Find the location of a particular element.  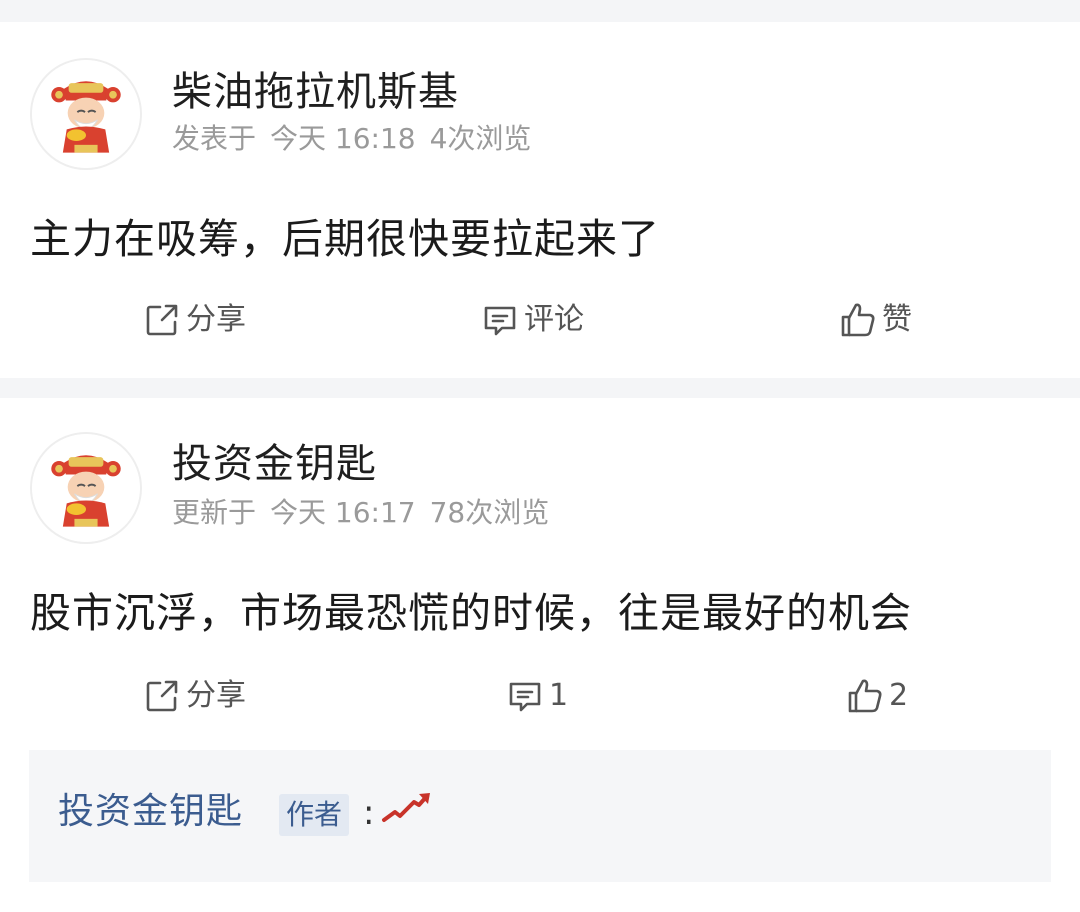

meta-action: 发表于 is located at coordinates (214, 138).